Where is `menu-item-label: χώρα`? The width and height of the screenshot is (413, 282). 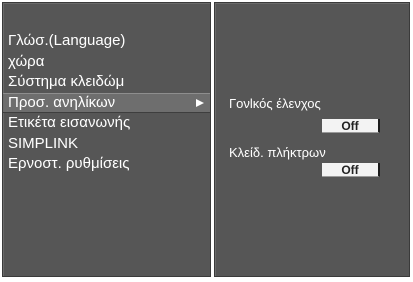 menu-item-label: χώρα is located at coordinates (26, 61).